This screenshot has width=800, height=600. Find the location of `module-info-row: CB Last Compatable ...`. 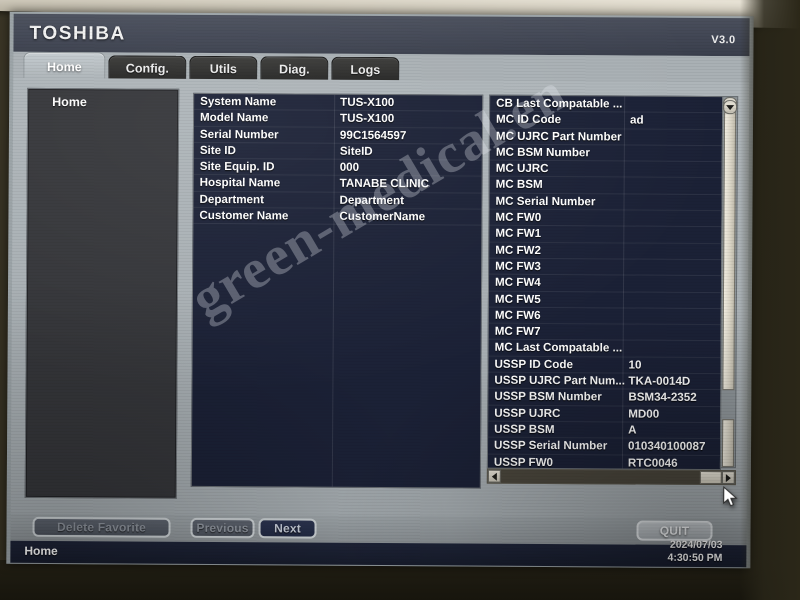

module-info-row: CB Last Compatable ... is located at coordinates (606, 104).